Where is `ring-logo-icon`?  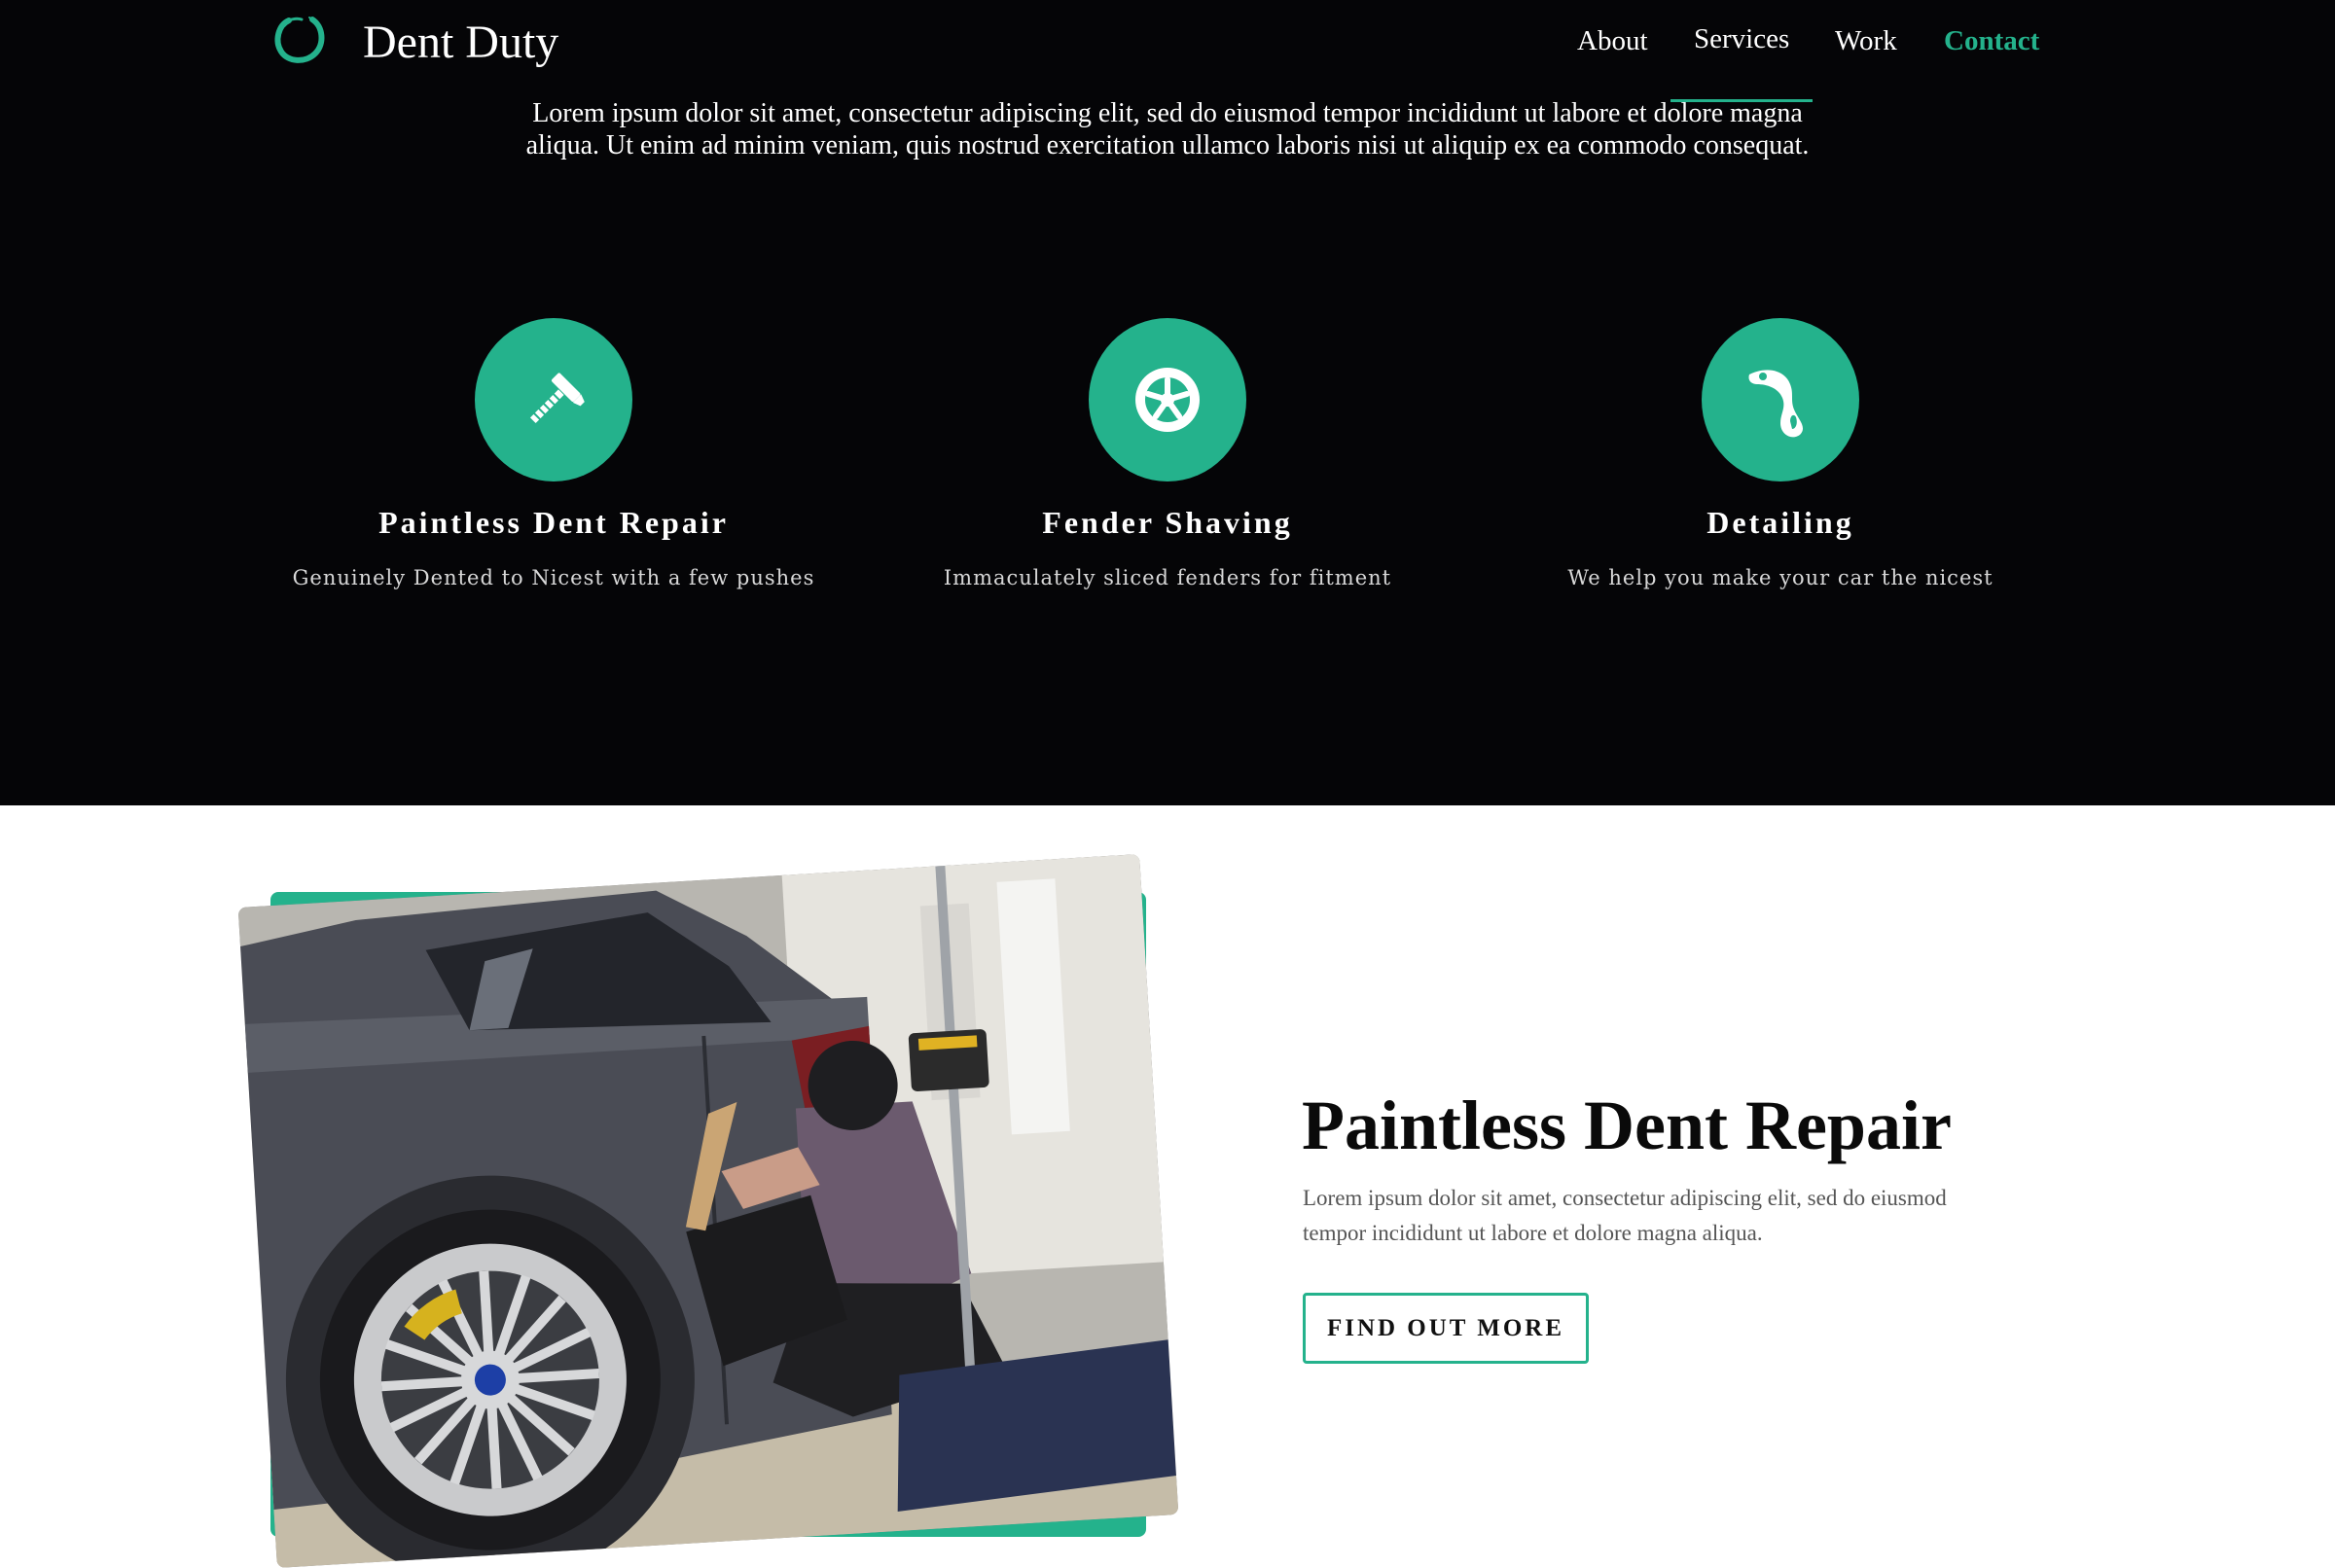
ring-logo-icon is located at coordinates (299, 39).